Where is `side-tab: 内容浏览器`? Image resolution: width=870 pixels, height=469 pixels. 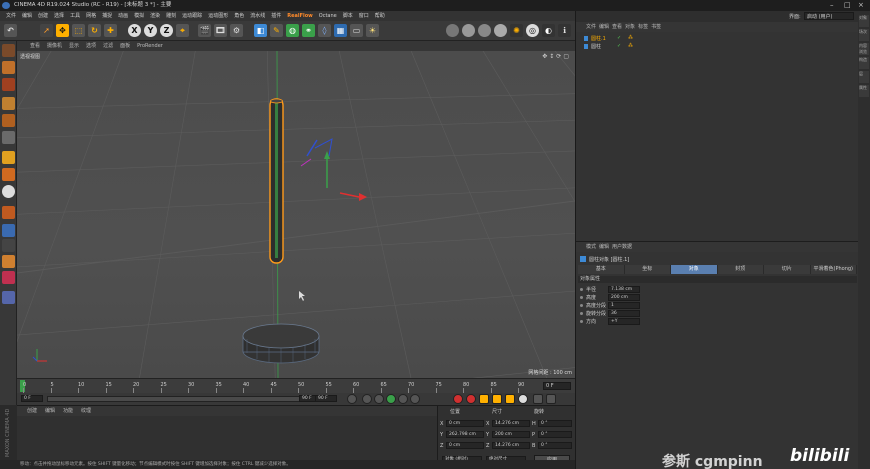 side-tab: 内容浏览器 is located at coordinates (864, 49).